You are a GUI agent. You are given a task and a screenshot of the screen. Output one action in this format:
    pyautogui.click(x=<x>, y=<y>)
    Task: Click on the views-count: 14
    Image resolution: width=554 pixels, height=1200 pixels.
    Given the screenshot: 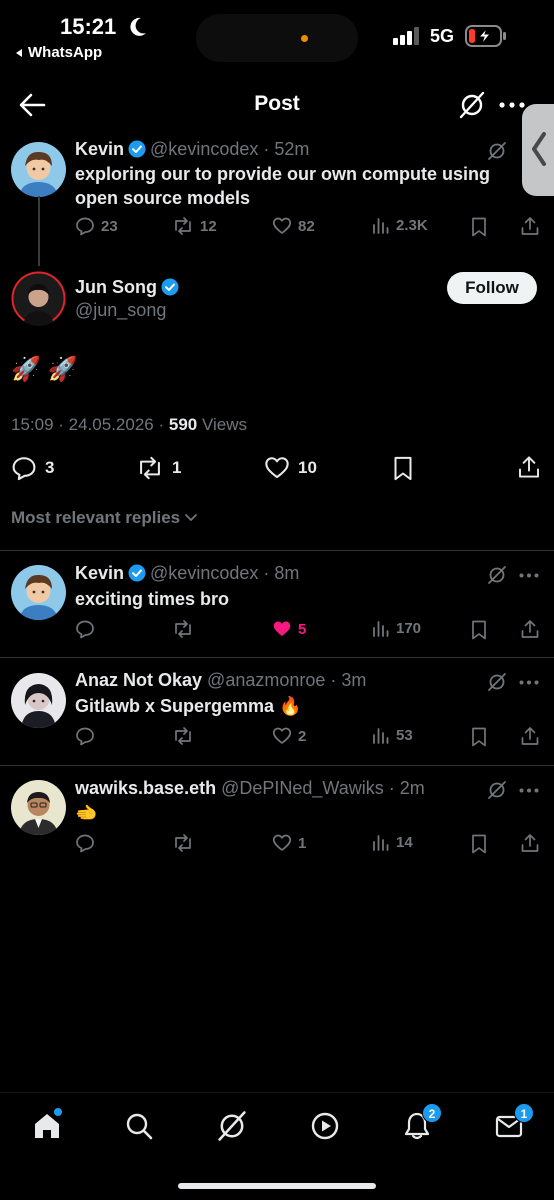 What is the action you would take?
    pyautogui.click(x=404, y=842)
    